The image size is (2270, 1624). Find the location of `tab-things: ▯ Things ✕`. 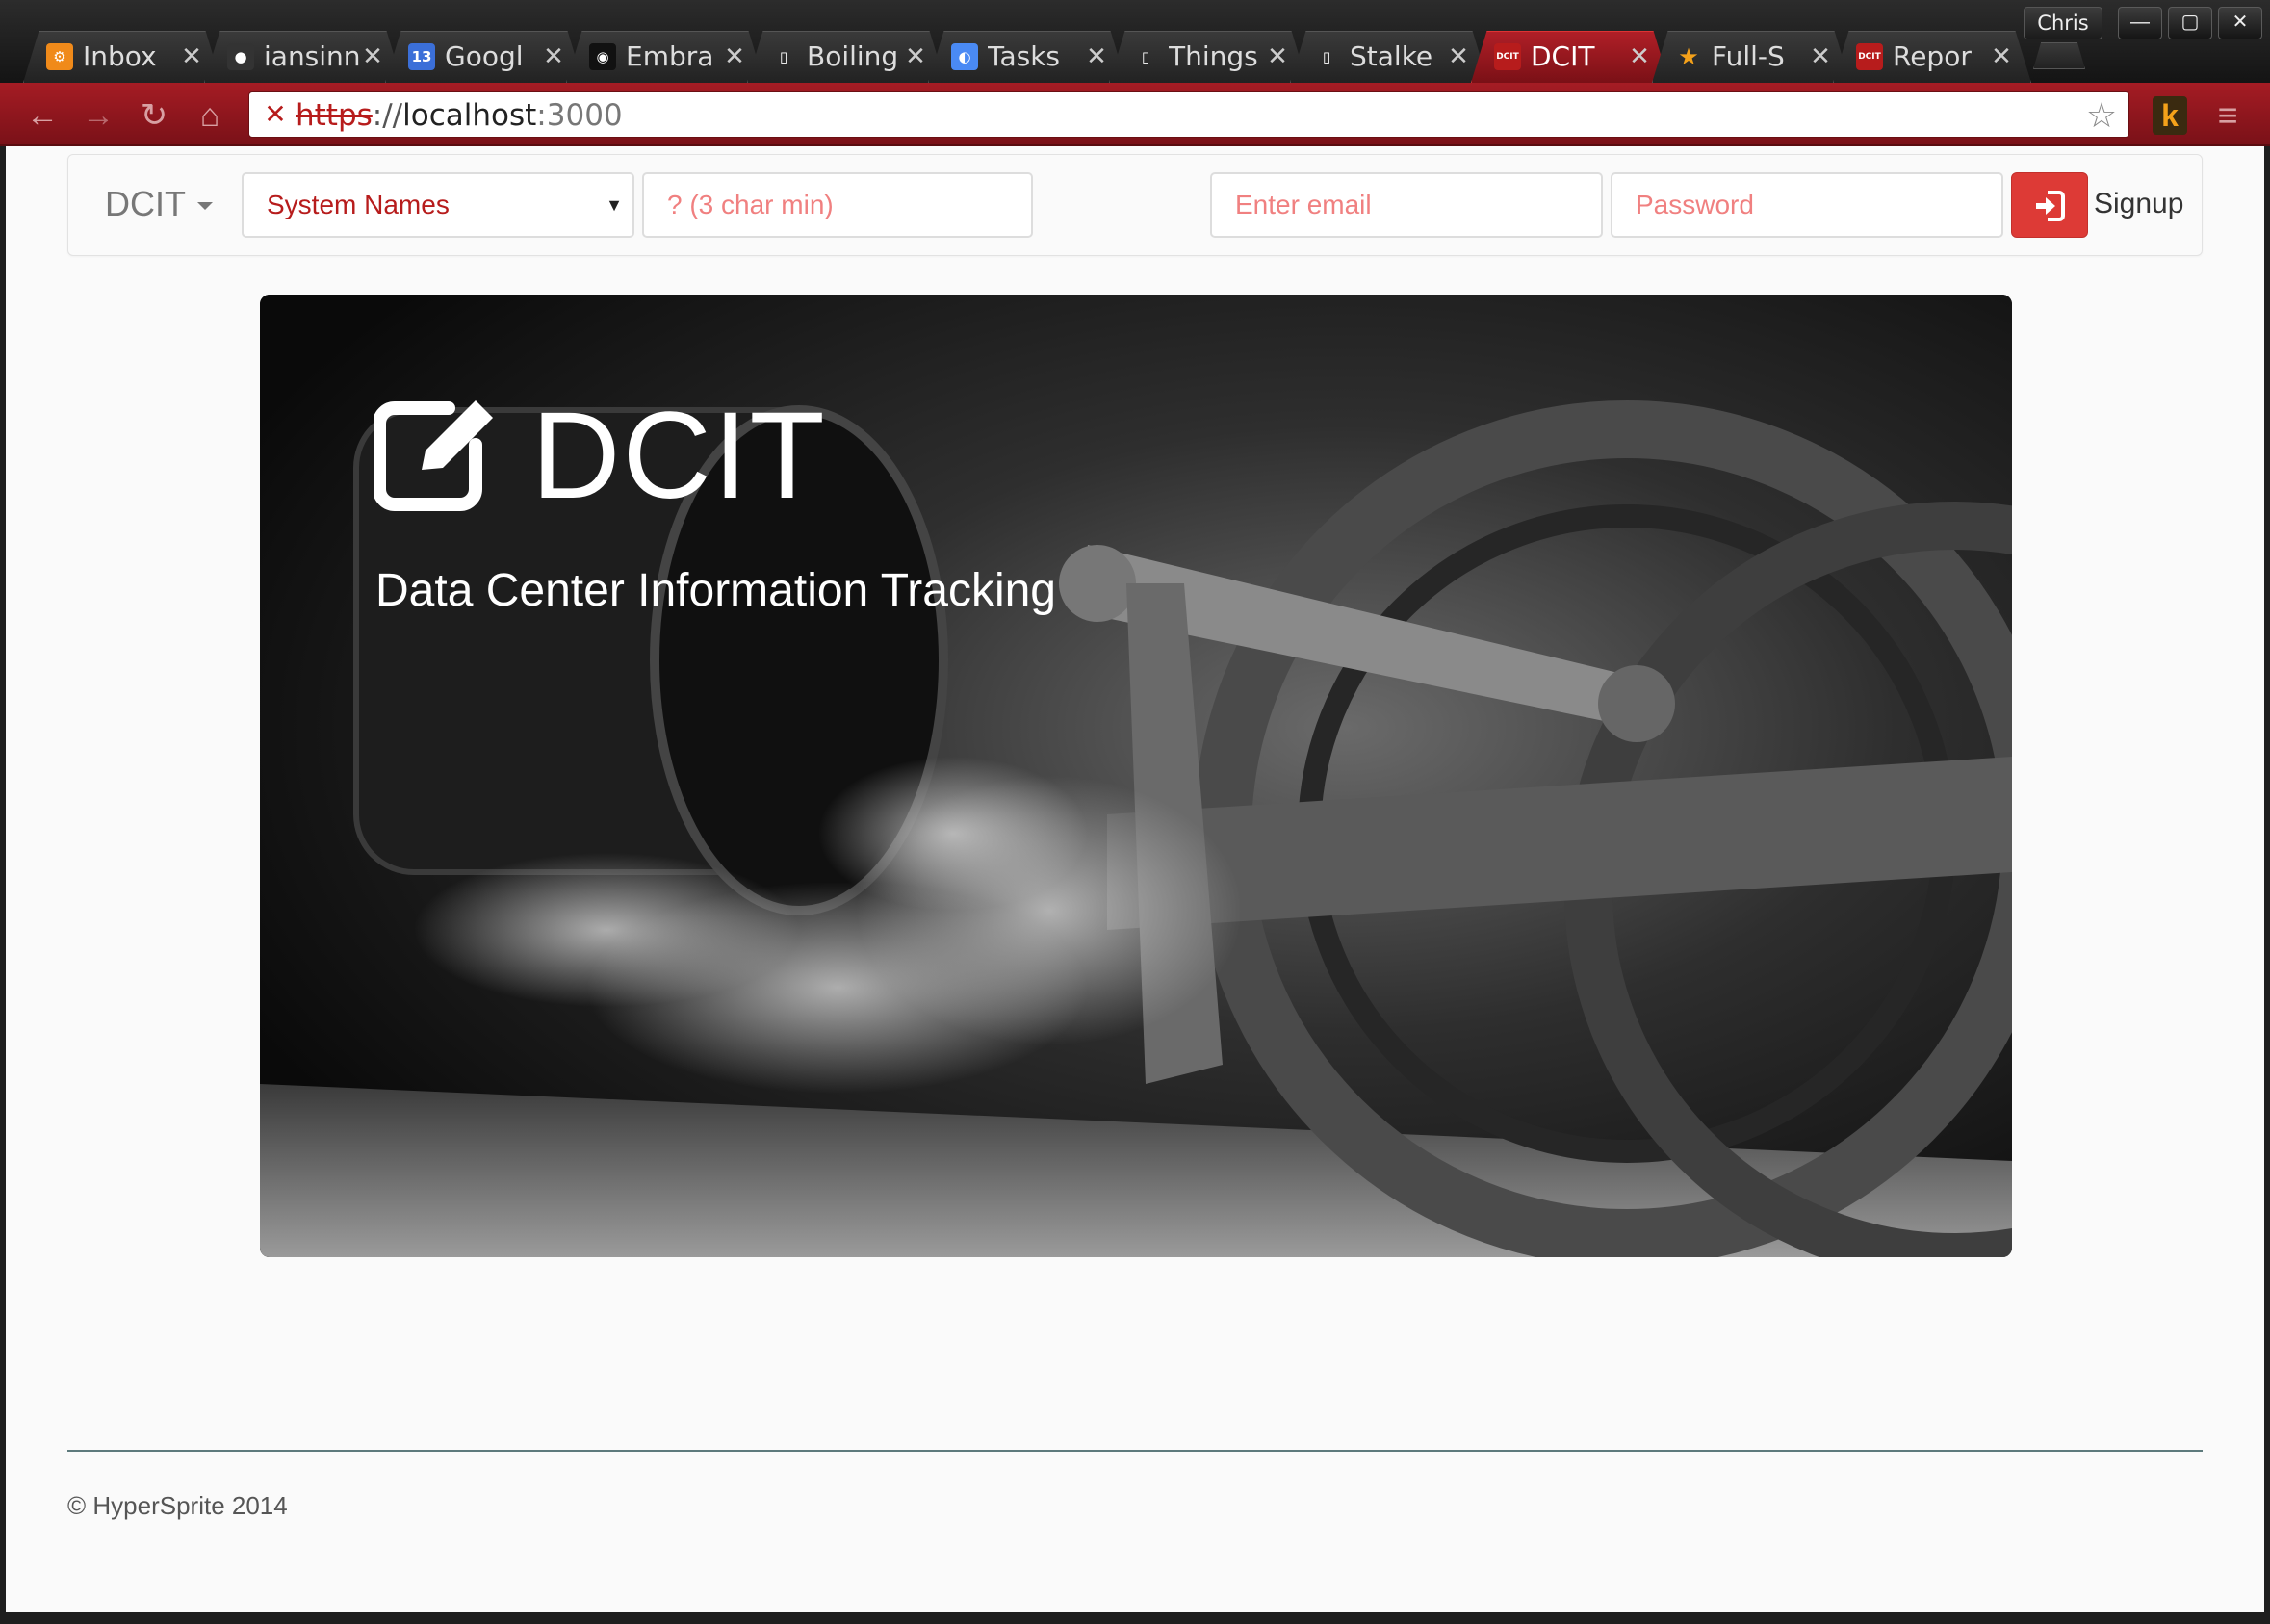

tab-things: ▯ Things ✕ is located at coordinates (1208, 57).